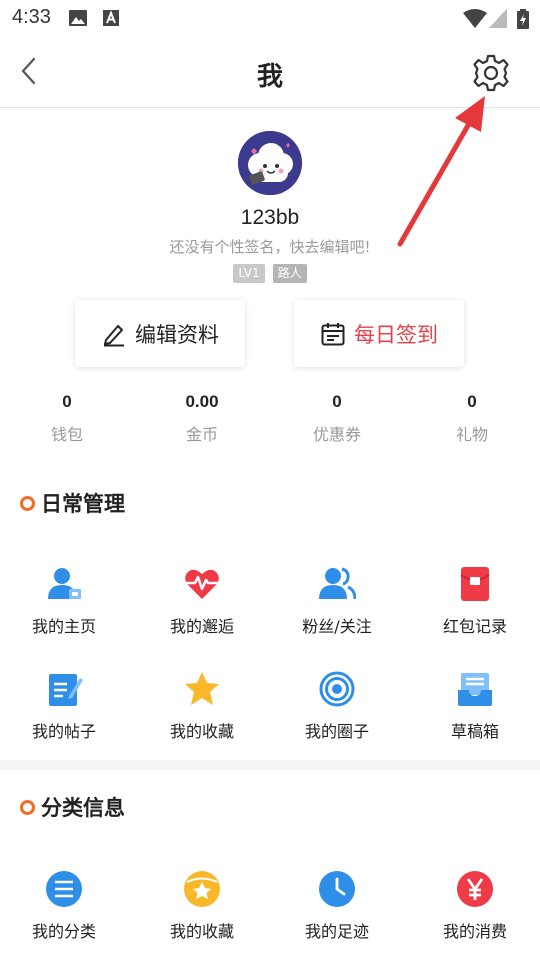 The width and height of the screenshot is (540, 960). Describe the element at coordinates (396, 334) in the screenshot. I see `daily-checkin-label: 每日签到` at that location.